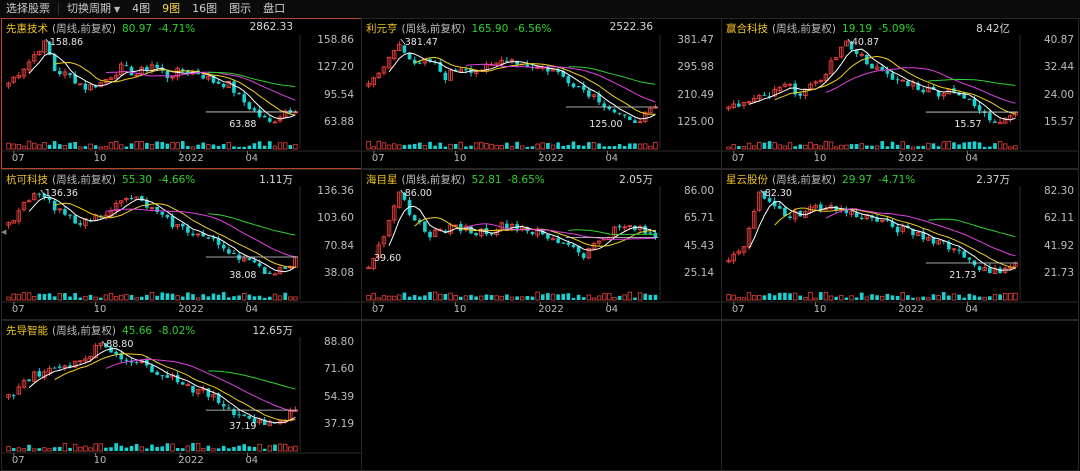 The height and width of the screenshot is (471, 1080). Describe the element at coordinates (243, 426) in the screenshot. I see `low-price-marker: 37.19` at that location.